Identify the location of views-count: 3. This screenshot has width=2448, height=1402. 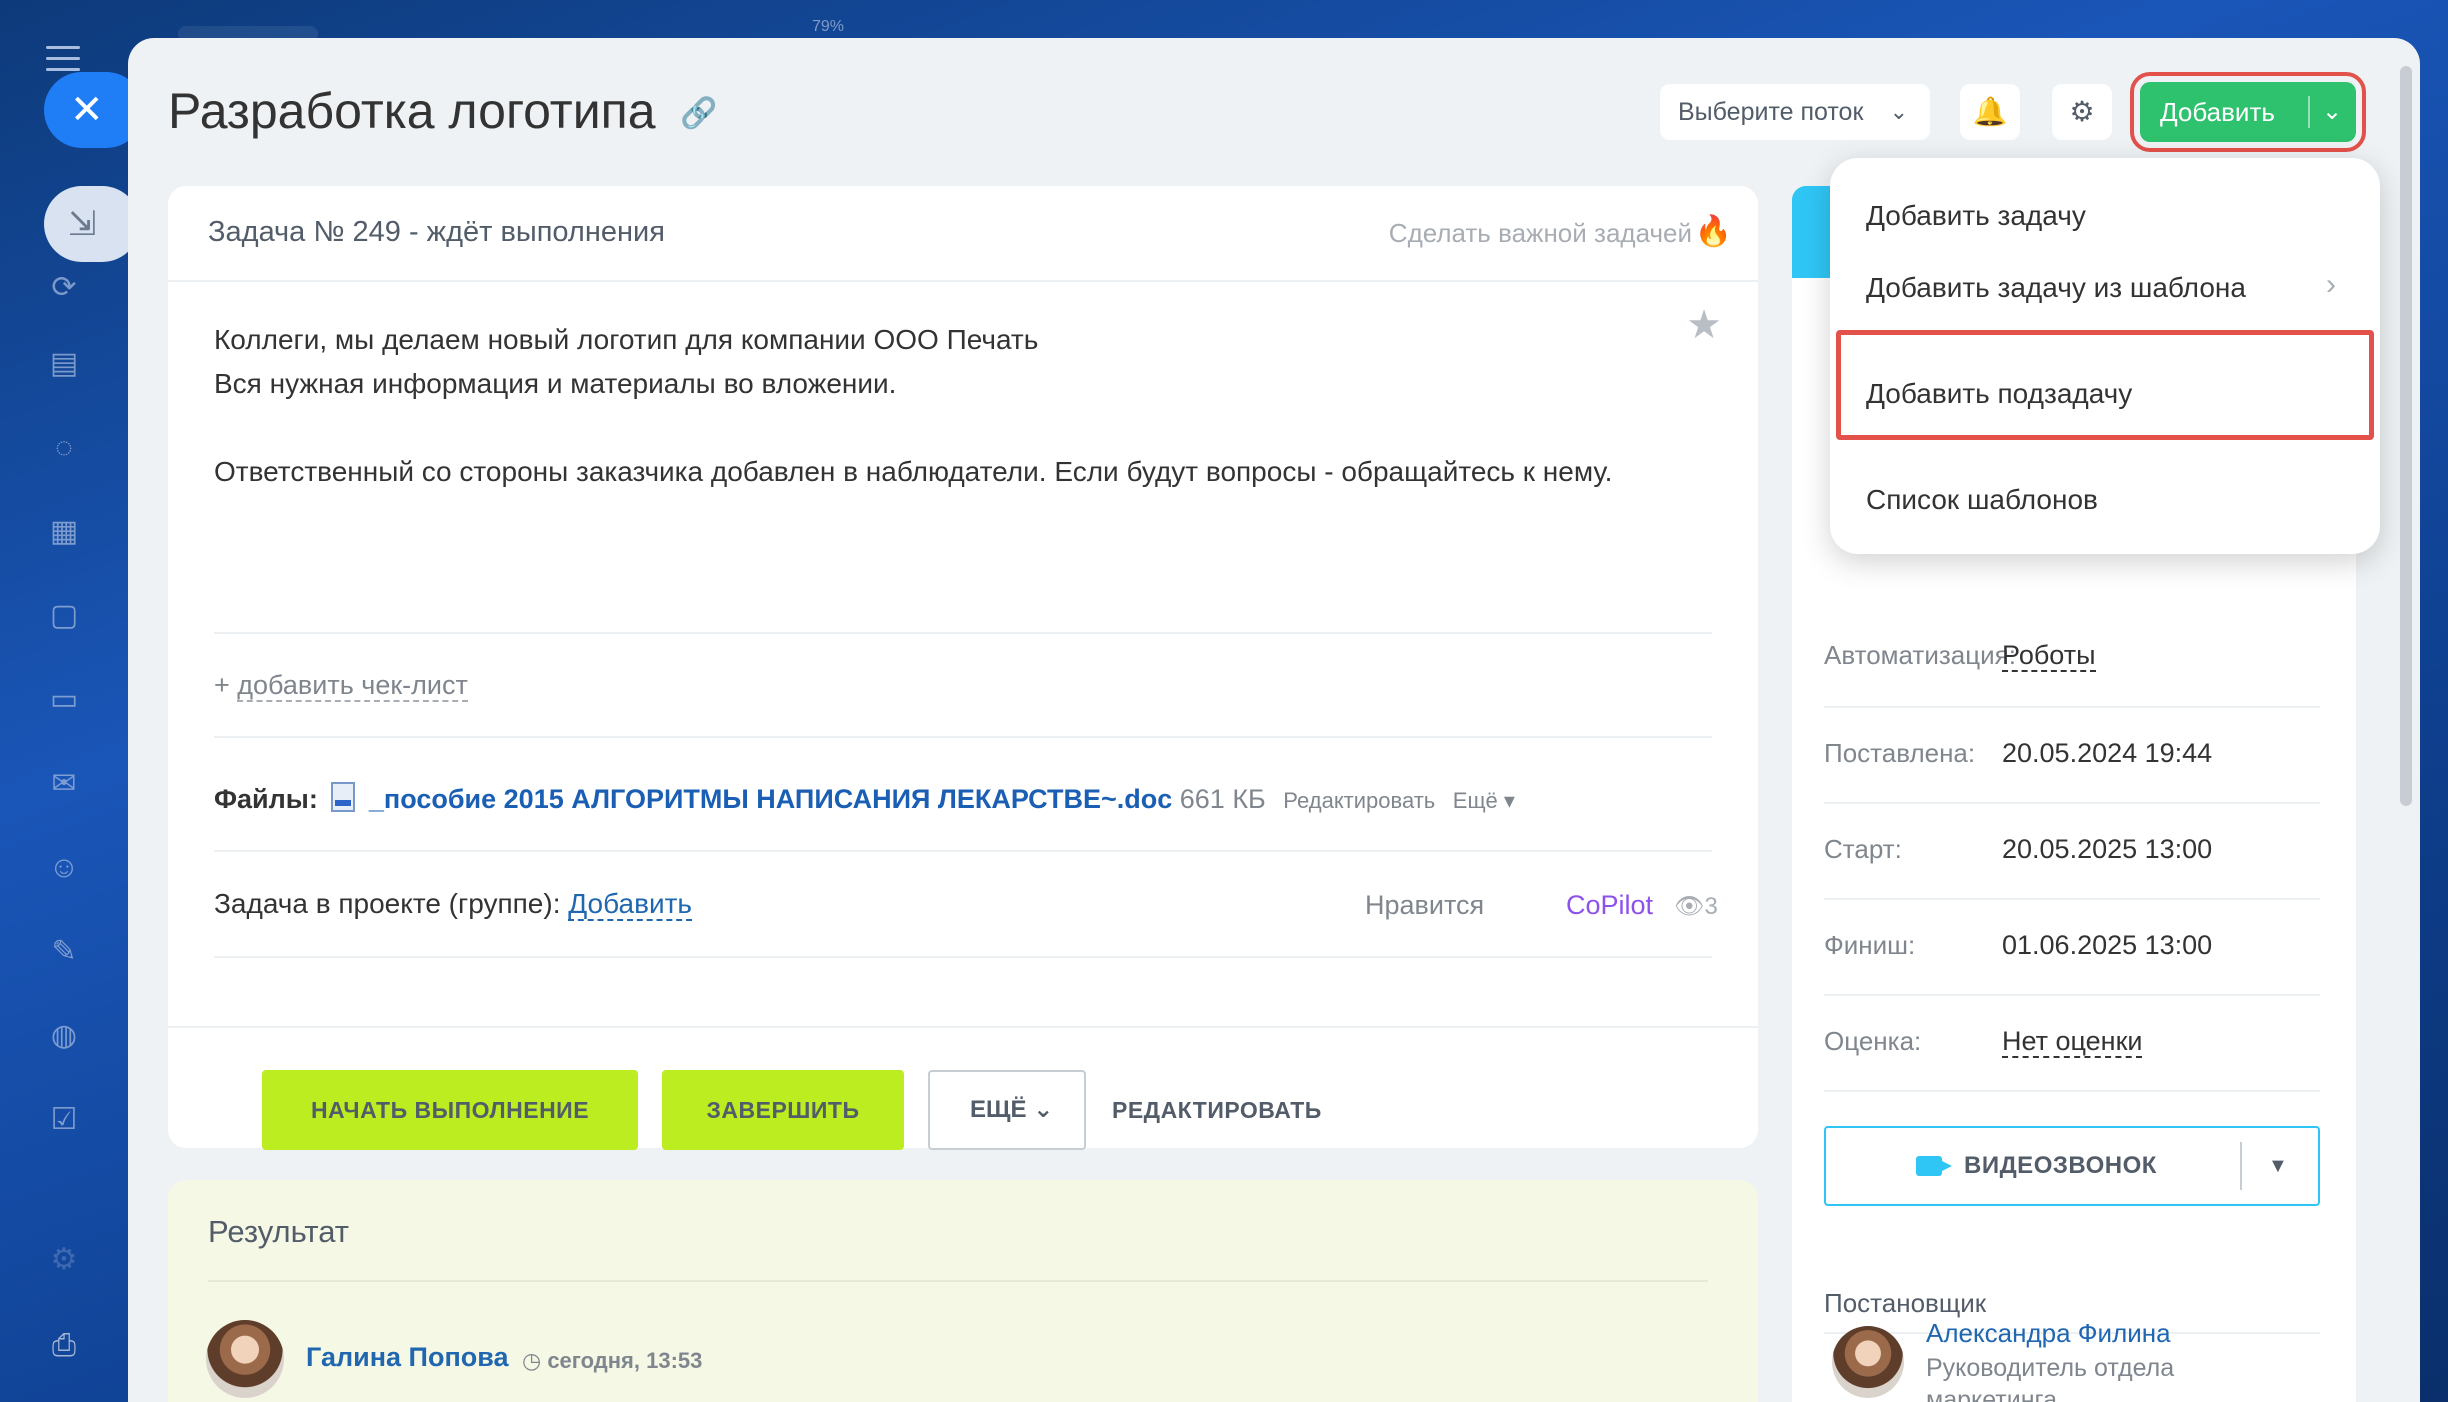
(1711, 906).